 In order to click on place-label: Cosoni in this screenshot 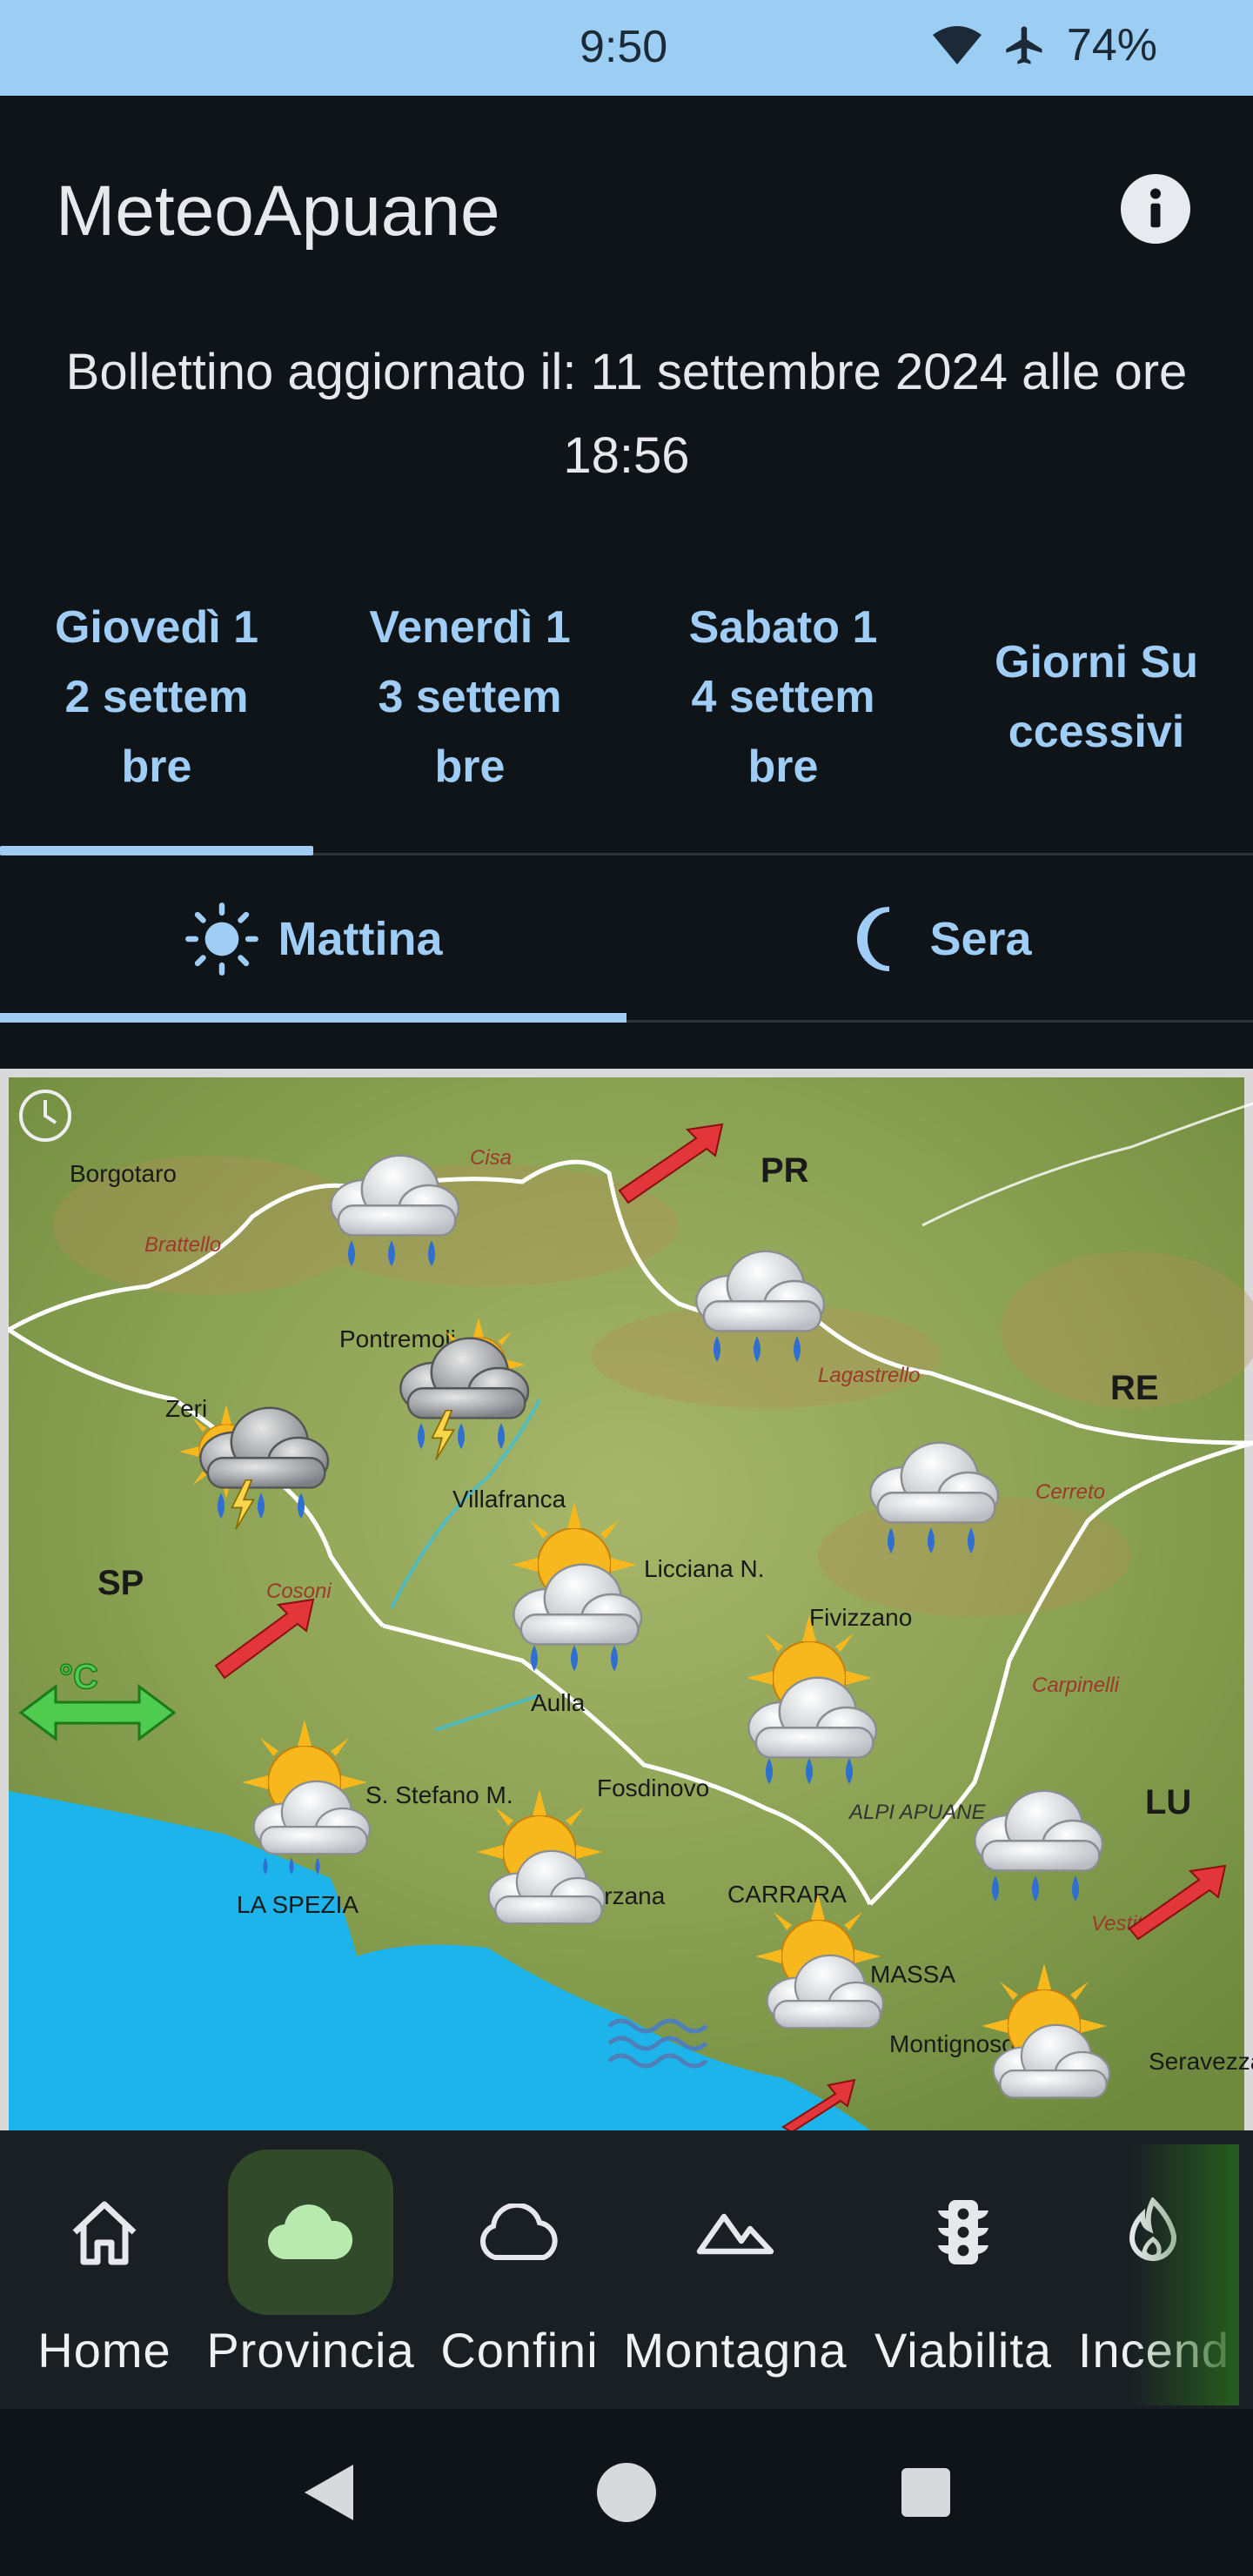, I will do `click(299, 1591)`.